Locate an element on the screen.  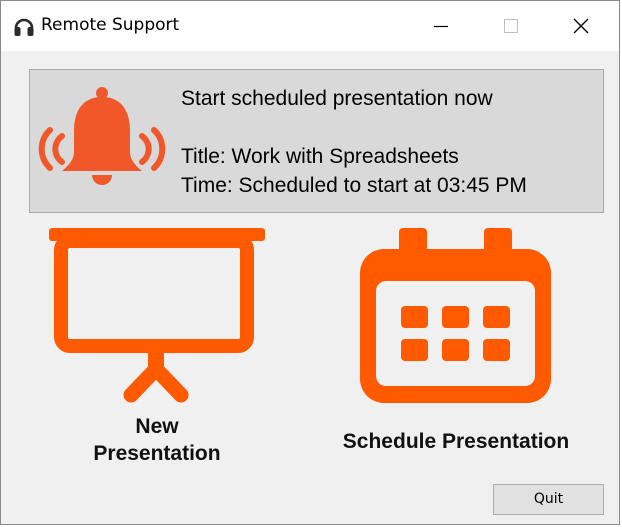
maximize-button is located at coordinates (511, 26).